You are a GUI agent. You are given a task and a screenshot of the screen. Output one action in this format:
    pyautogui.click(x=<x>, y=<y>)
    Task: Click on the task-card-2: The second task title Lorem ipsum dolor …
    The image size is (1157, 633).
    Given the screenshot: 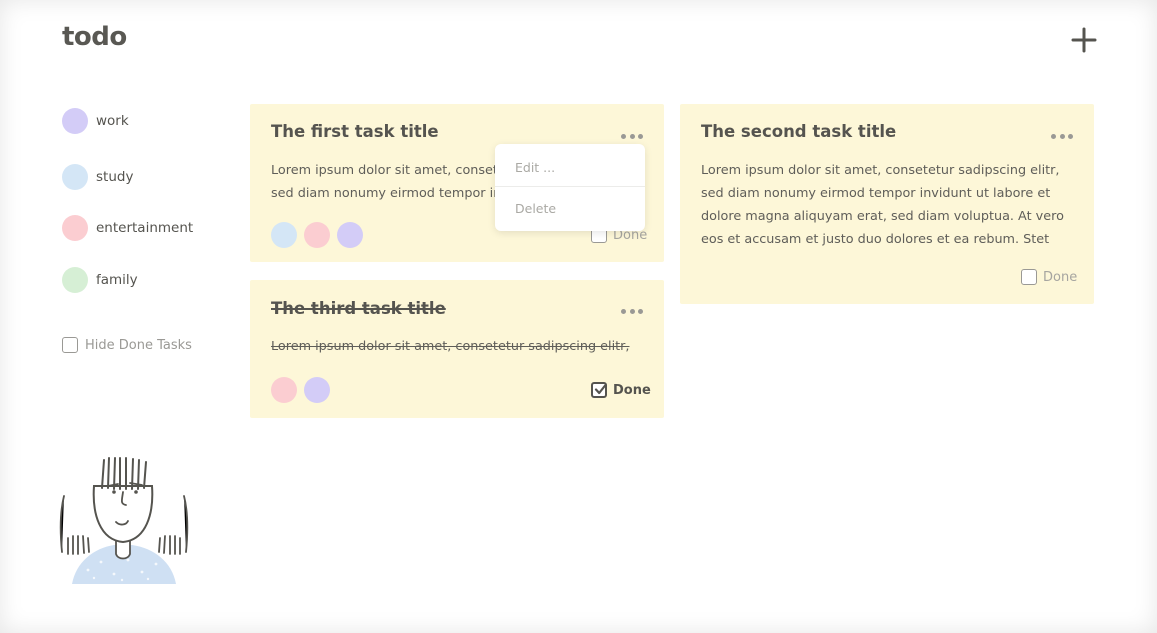 What is the action you would take?
    pyautogui.click(x=887, y=204)
    